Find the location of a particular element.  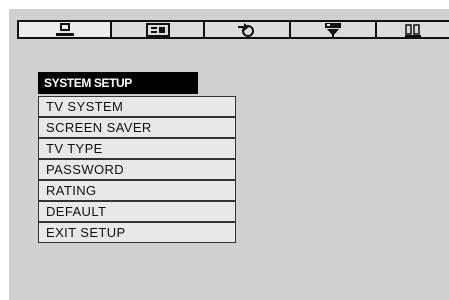

menu-item-tv-system: TV SYSTEM is located at coordinates (137, 106).